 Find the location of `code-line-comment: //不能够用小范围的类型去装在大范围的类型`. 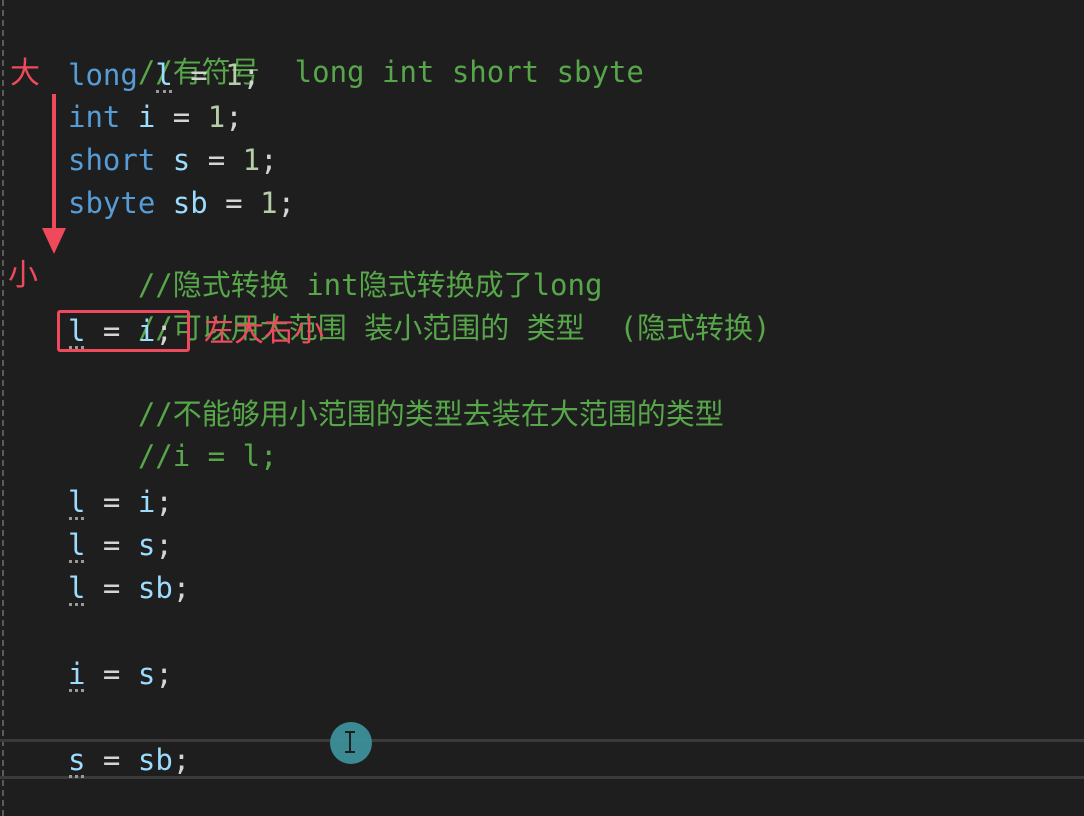

code-line-comment: //不能够用小范围的类型去装在大范围的类型 is located at coordinates (396, 392).